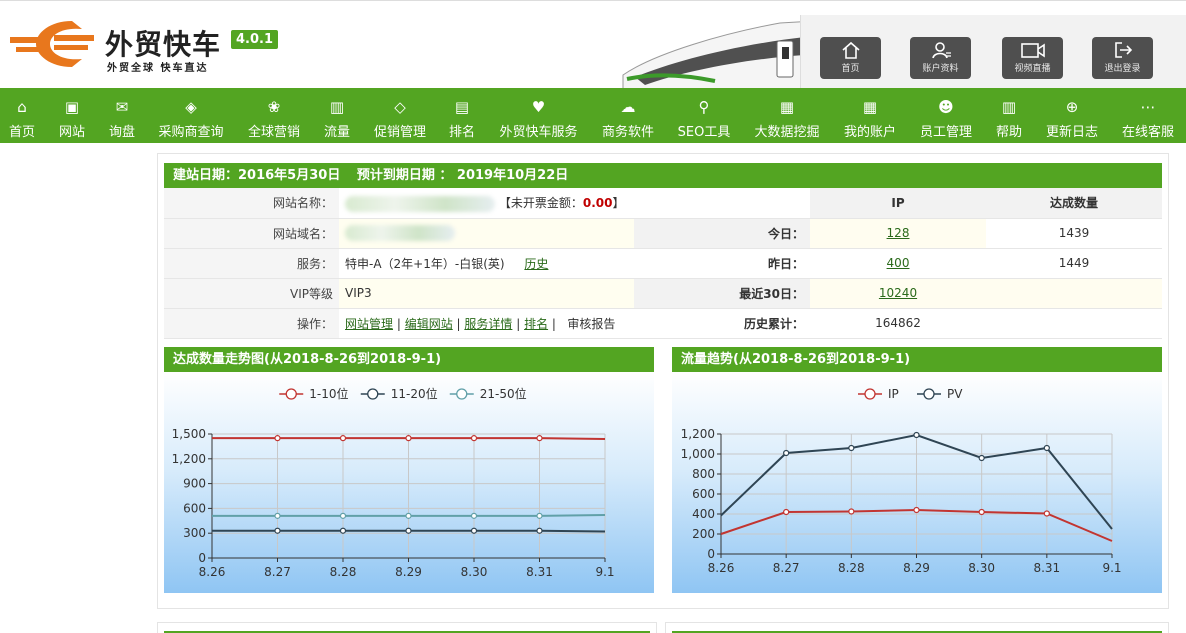  What do you see at coordinates (711, 554) in the screenshot?
I see `y-tick-label: 0` at bounding box center [711, 554].